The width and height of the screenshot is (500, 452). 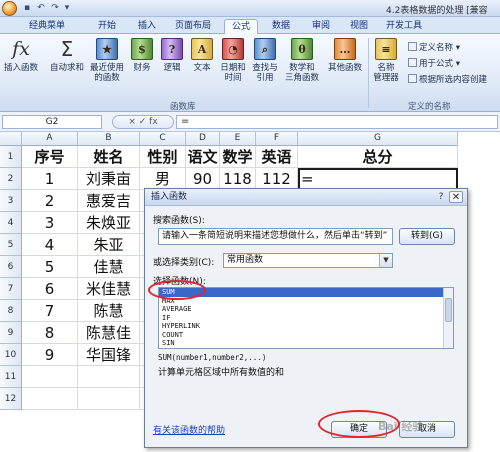 I want to click on tab-page-layout: 页面布局, so click(x=193, y=26).